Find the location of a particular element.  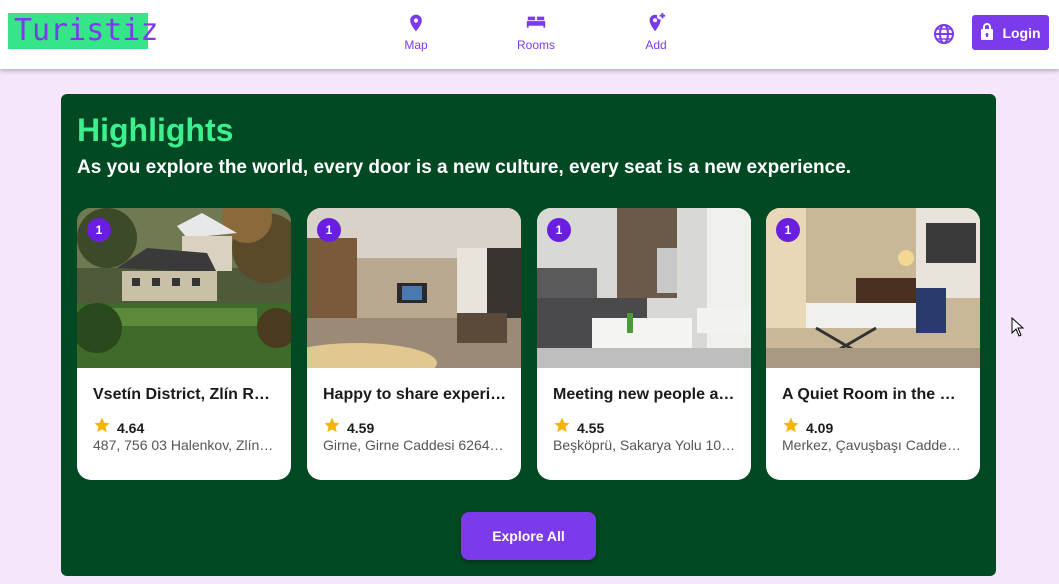

nav-add-label: Add is located at coordinates (656, 45).